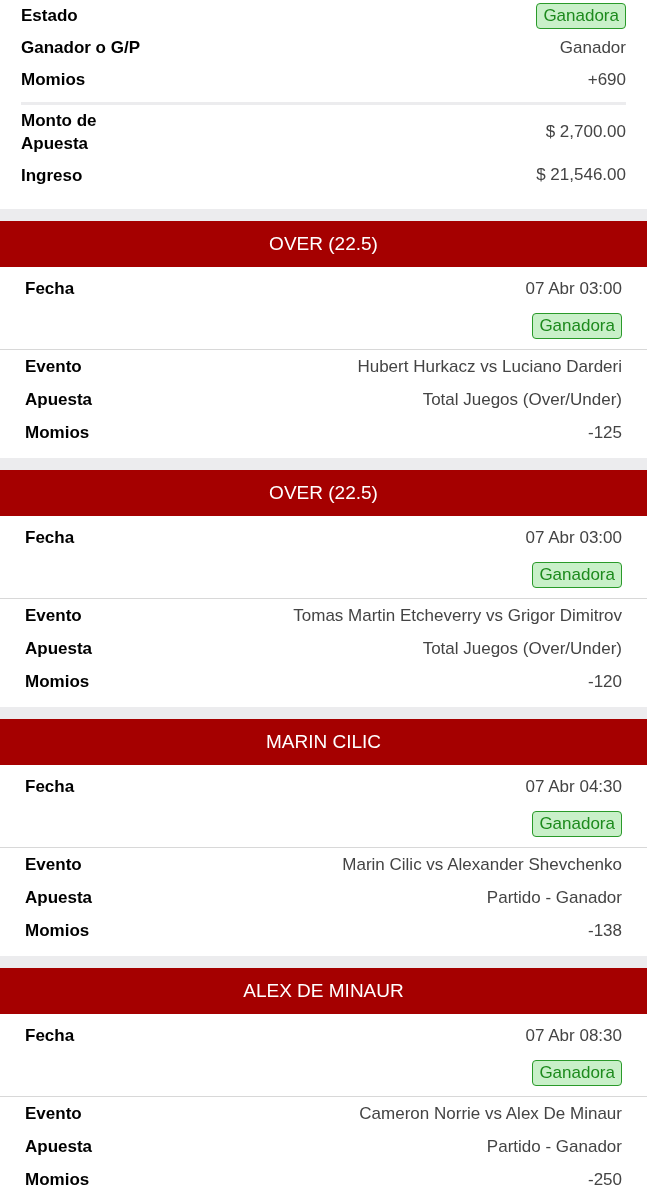 This screenshot has width=647, height=1200. I want to click on field-label: Ganador o G/P, so click(81, 48).